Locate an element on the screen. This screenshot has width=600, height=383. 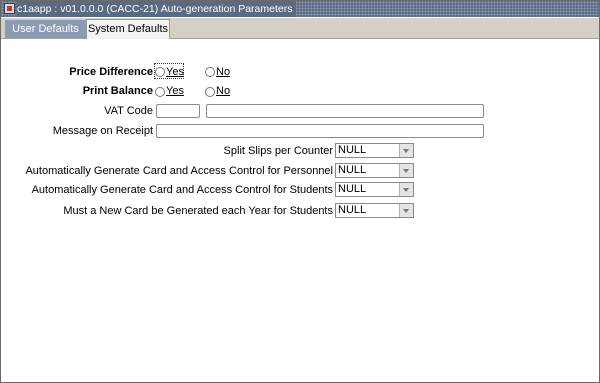
price-difference-no-label: No is located at coordinates (223, 72).